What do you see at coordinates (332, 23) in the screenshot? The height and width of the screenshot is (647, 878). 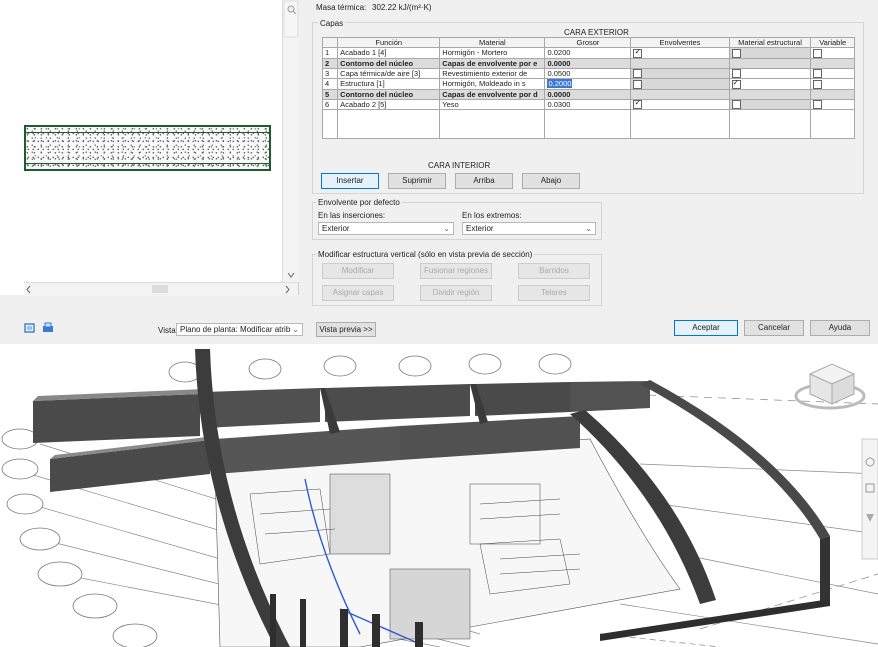 I see `layers-label: Capas` at bounding box center [332, 23].